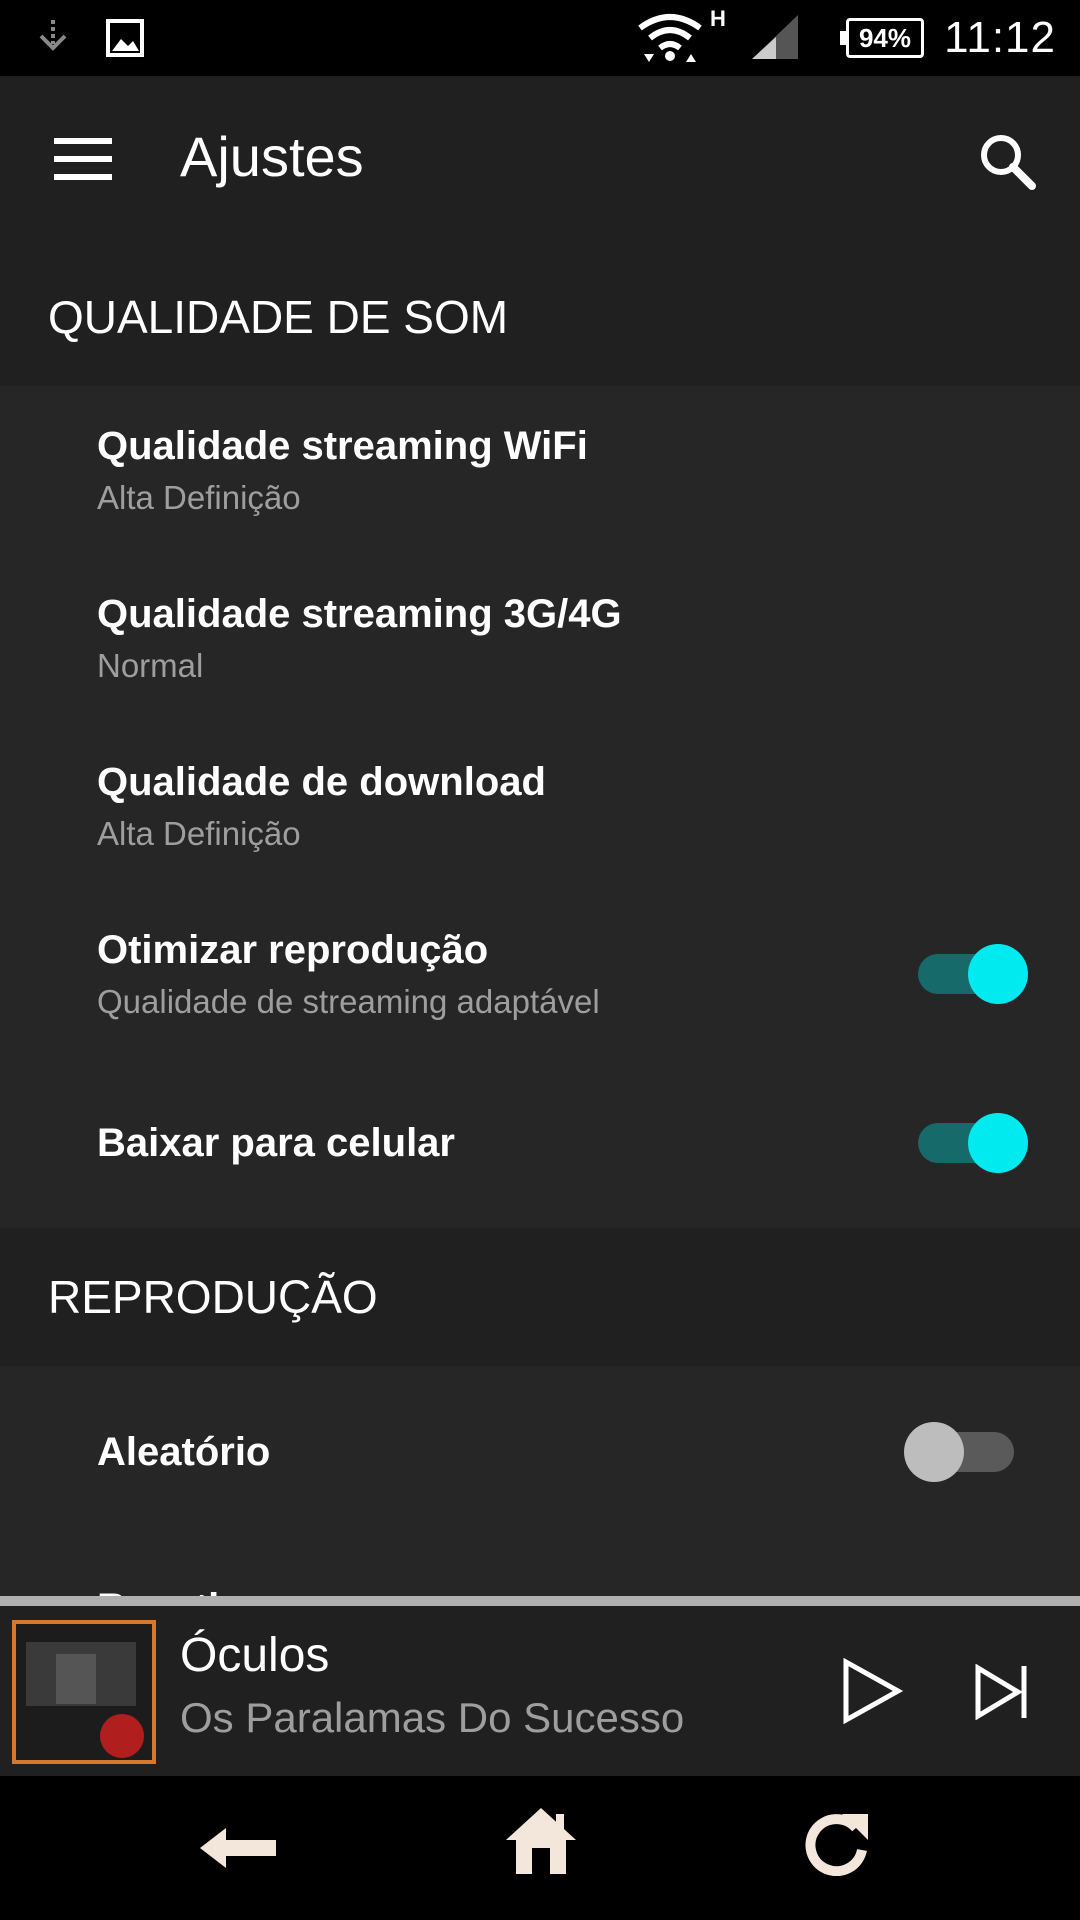 The height and width of the screenshot is (1920, 1080). What do you see at coordinates (240, 1850) in the screenshot?
I see `back-icon` at bounding box center [240, 1850].